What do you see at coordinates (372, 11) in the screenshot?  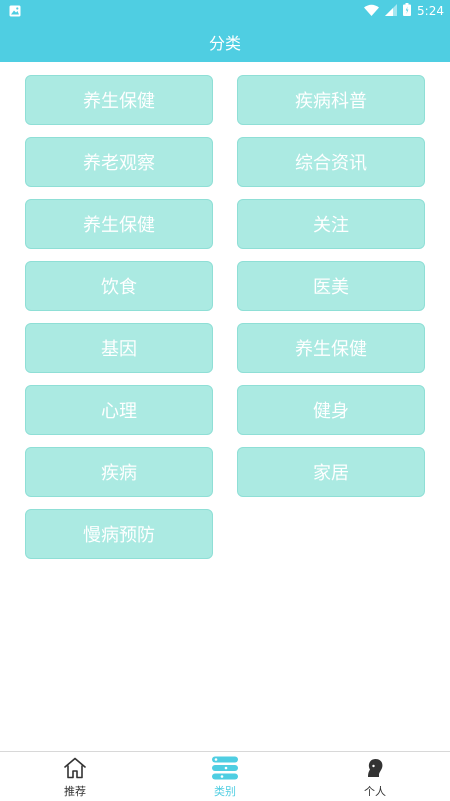 I see `wifi-icon` at bounding box center [372, 11].